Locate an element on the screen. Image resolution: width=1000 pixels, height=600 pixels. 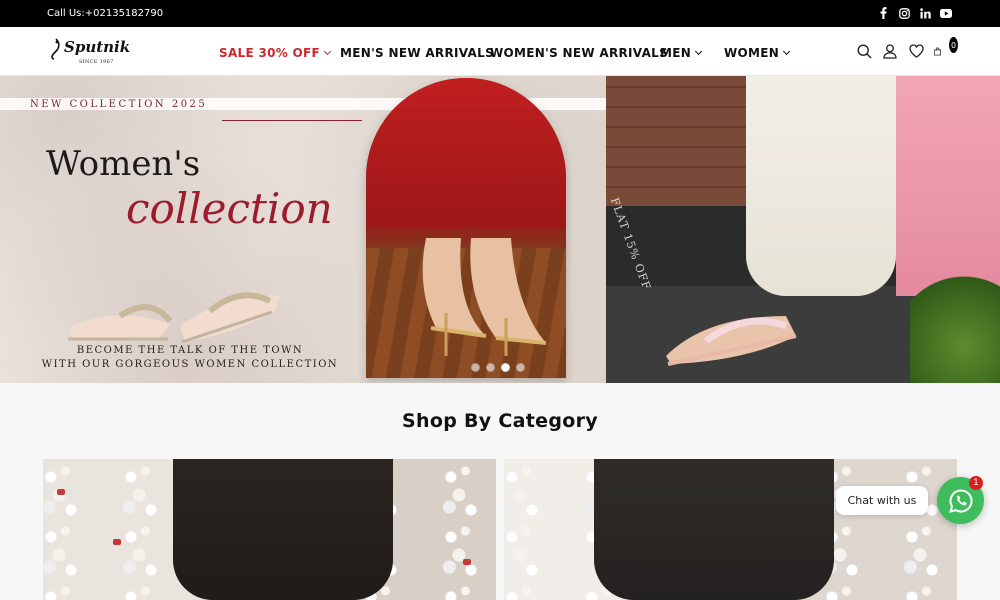
chat-label: Chat with us is located at coordinates (882, 500).